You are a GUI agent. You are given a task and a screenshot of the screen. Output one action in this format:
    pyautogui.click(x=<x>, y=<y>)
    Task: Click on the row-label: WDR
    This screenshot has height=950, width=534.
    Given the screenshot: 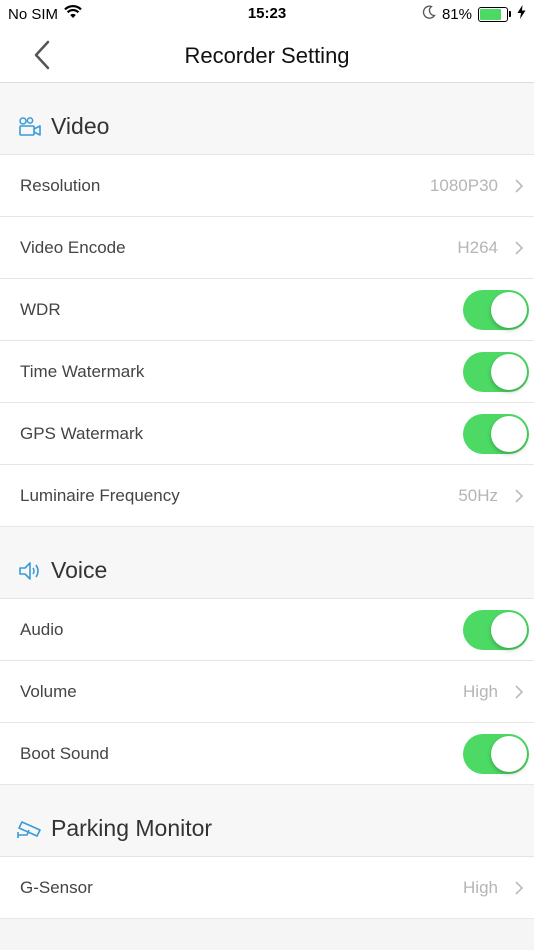 What is the action you would take?
    pyautogui.click(x=40, y=309)
    